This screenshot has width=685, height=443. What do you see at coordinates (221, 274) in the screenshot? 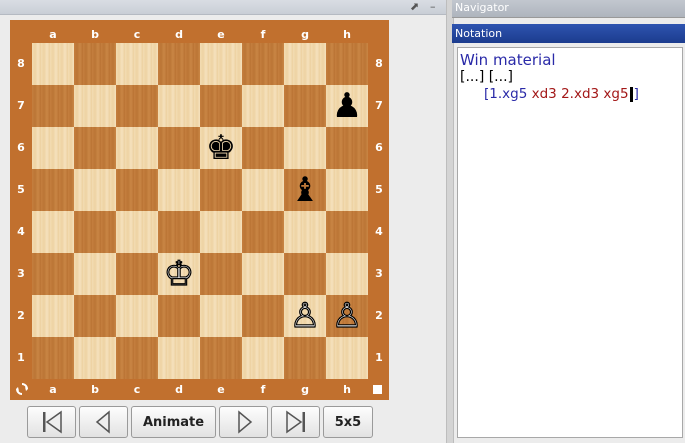
I see `square-e3` at bounding box center [221, 274].